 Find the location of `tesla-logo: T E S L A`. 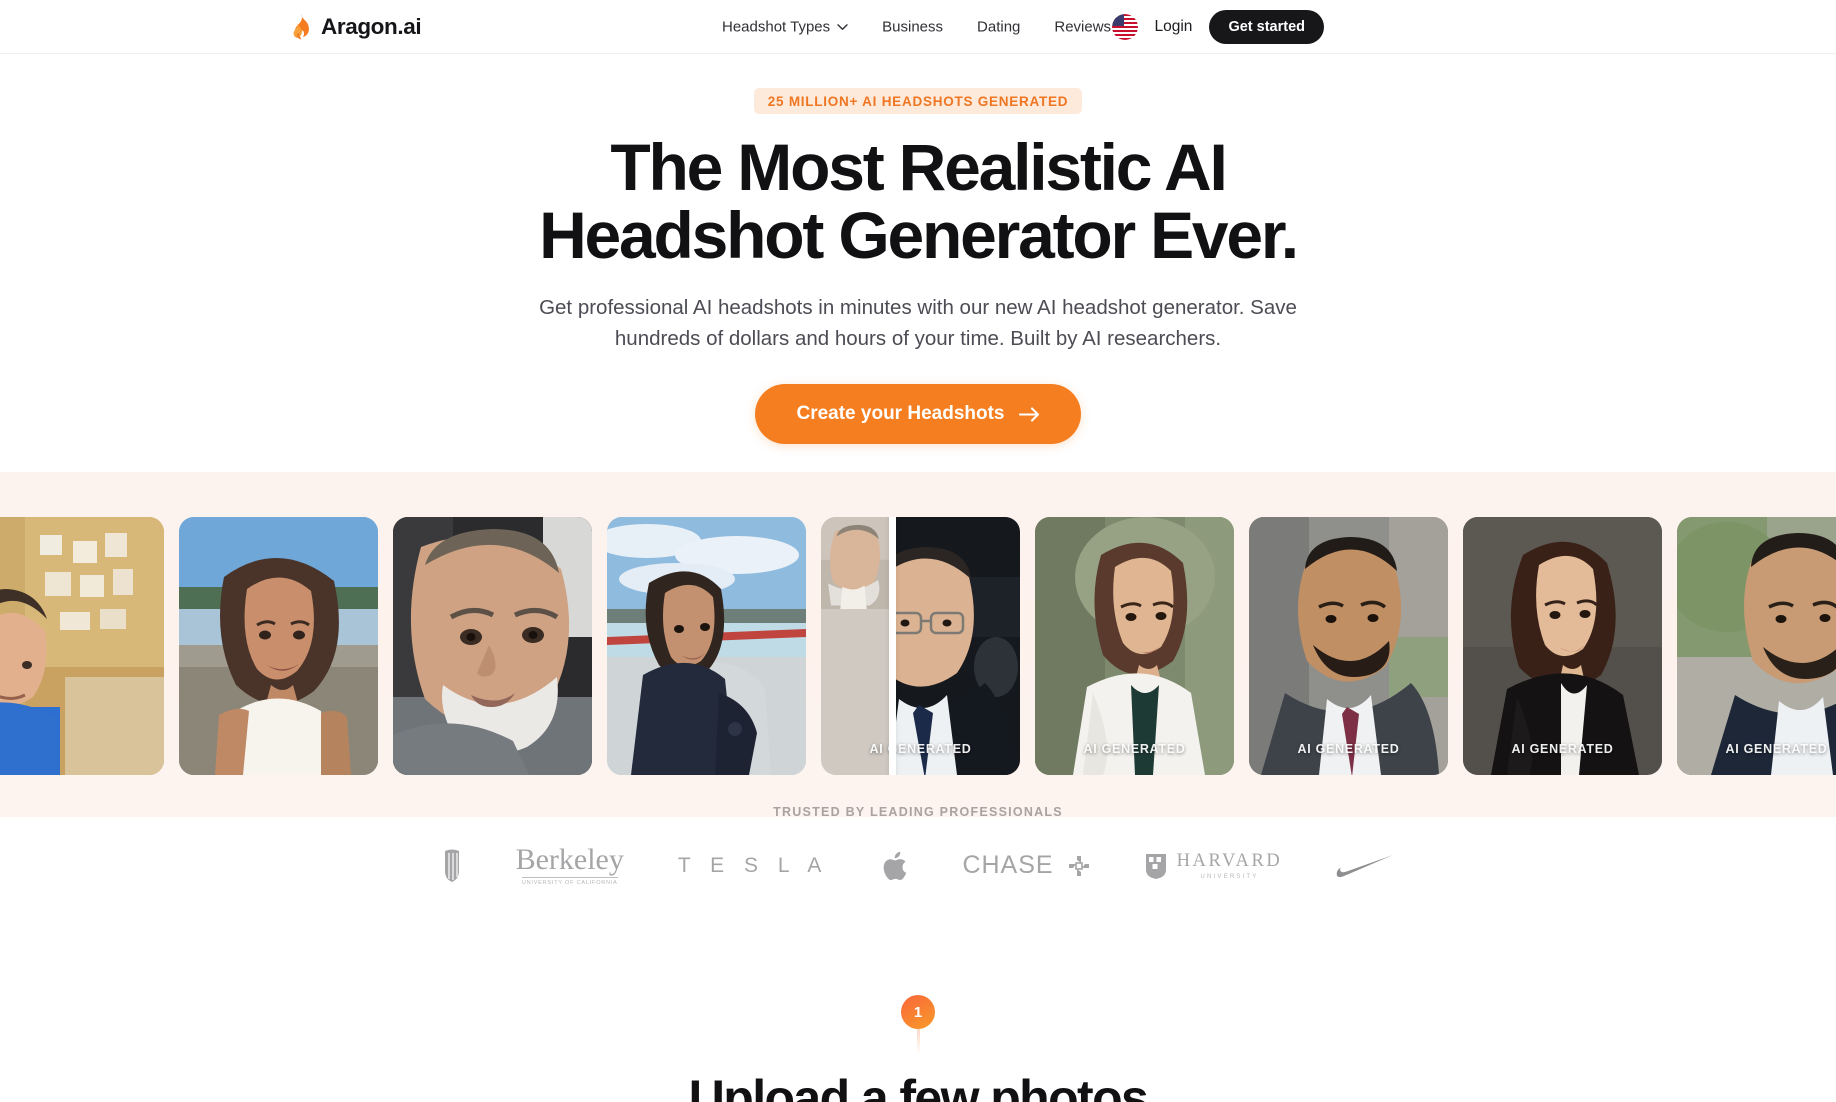

tesla-logo: T E S L A is located at coordinates (753, 866).